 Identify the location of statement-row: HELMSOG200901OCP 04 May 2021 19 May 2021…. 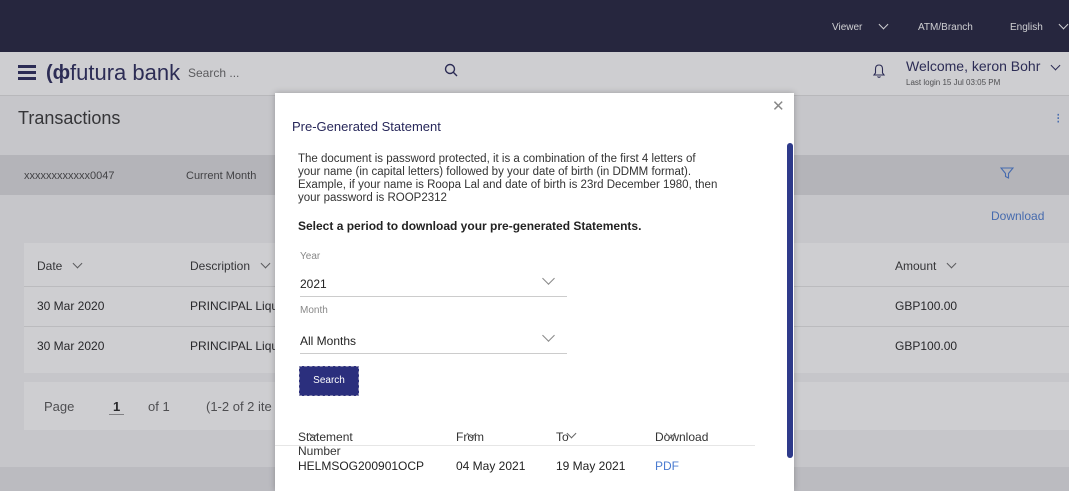
(515, 472).